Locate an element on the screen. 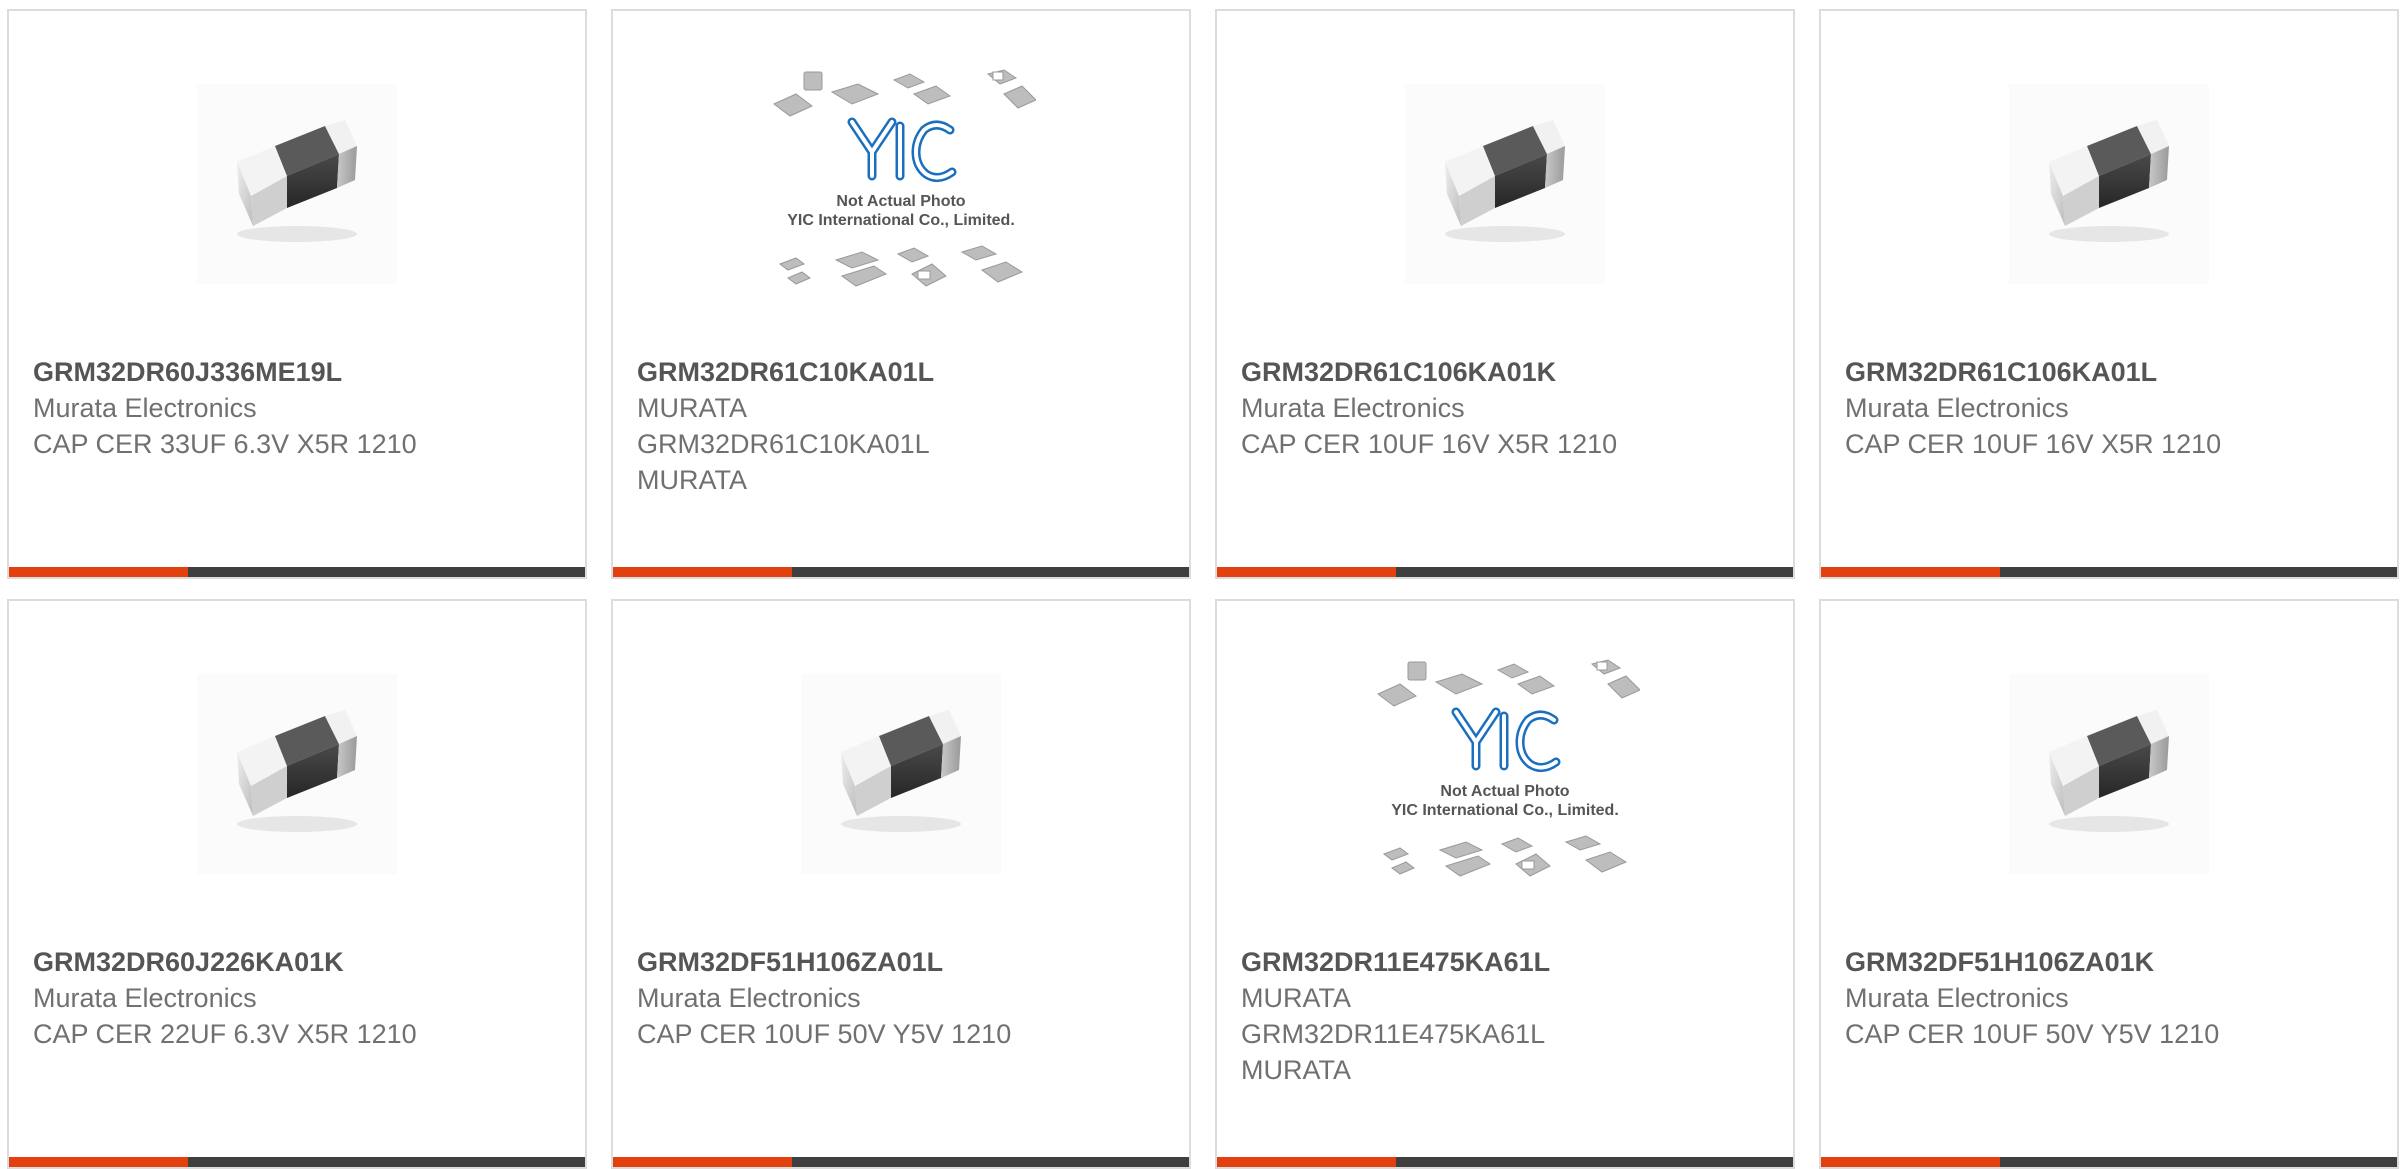 This screenshot has height=1169, width=2400. part-number: GRM32DR60J336ME19L is located at coordinates (299, 372).